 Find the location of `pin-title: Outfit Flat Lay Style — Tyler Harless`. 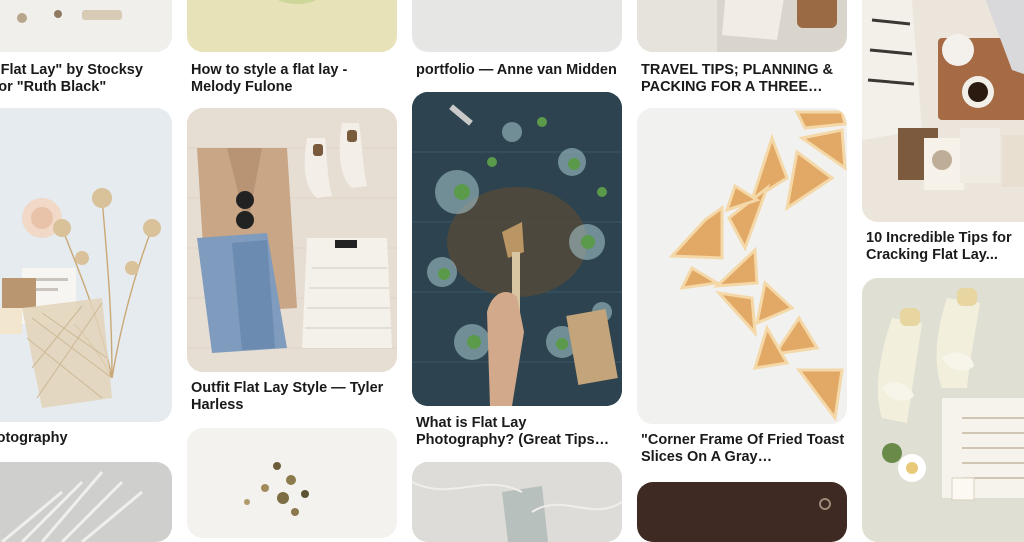

pin-title: Outfit Flat Lay Style — Tyler Harless is located at coordinates (293, 397).